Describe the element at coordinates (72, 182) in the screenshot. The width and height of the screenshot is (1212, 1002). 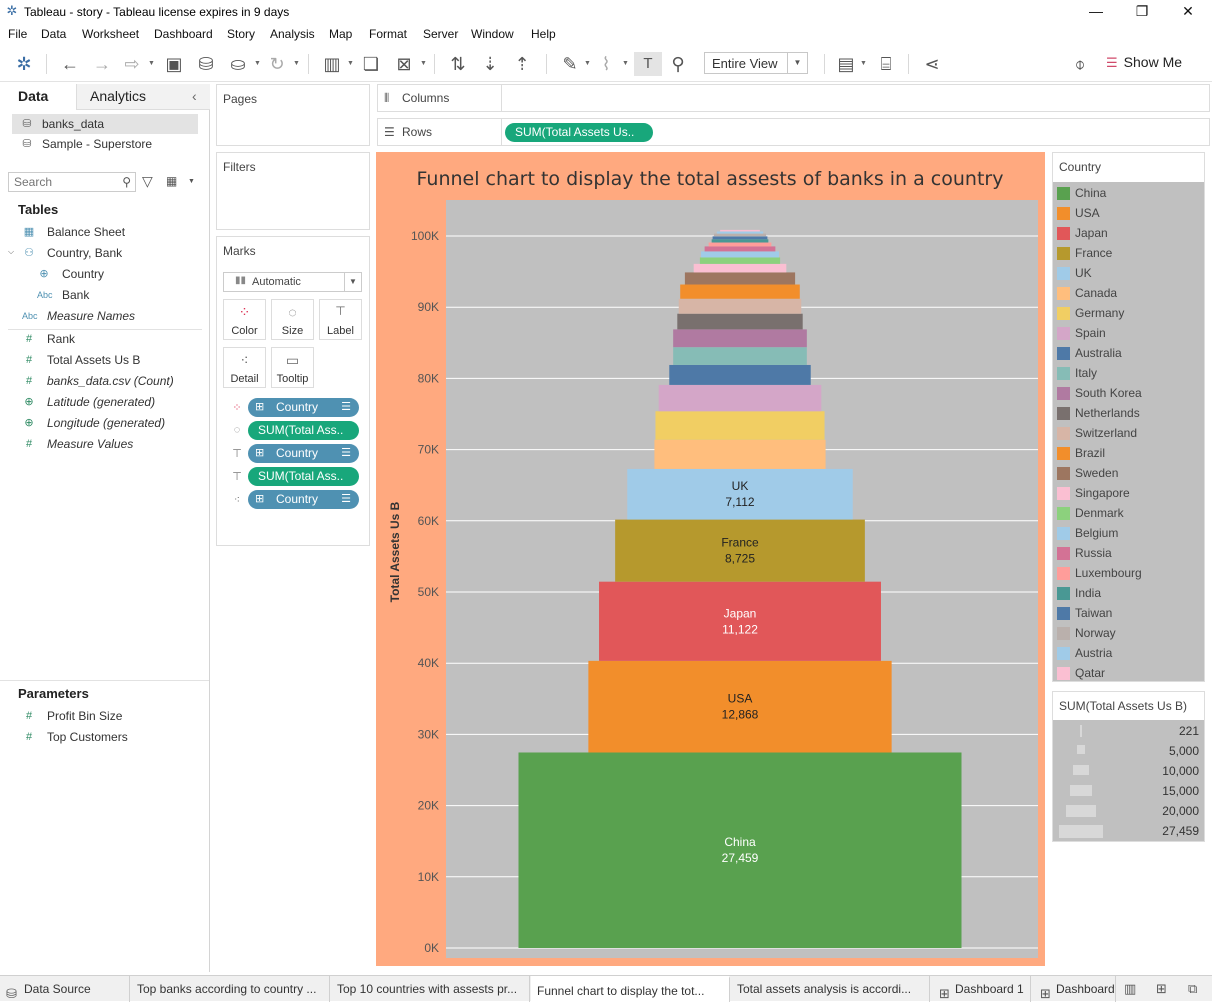
I see `search-box: ⚲` at that location.